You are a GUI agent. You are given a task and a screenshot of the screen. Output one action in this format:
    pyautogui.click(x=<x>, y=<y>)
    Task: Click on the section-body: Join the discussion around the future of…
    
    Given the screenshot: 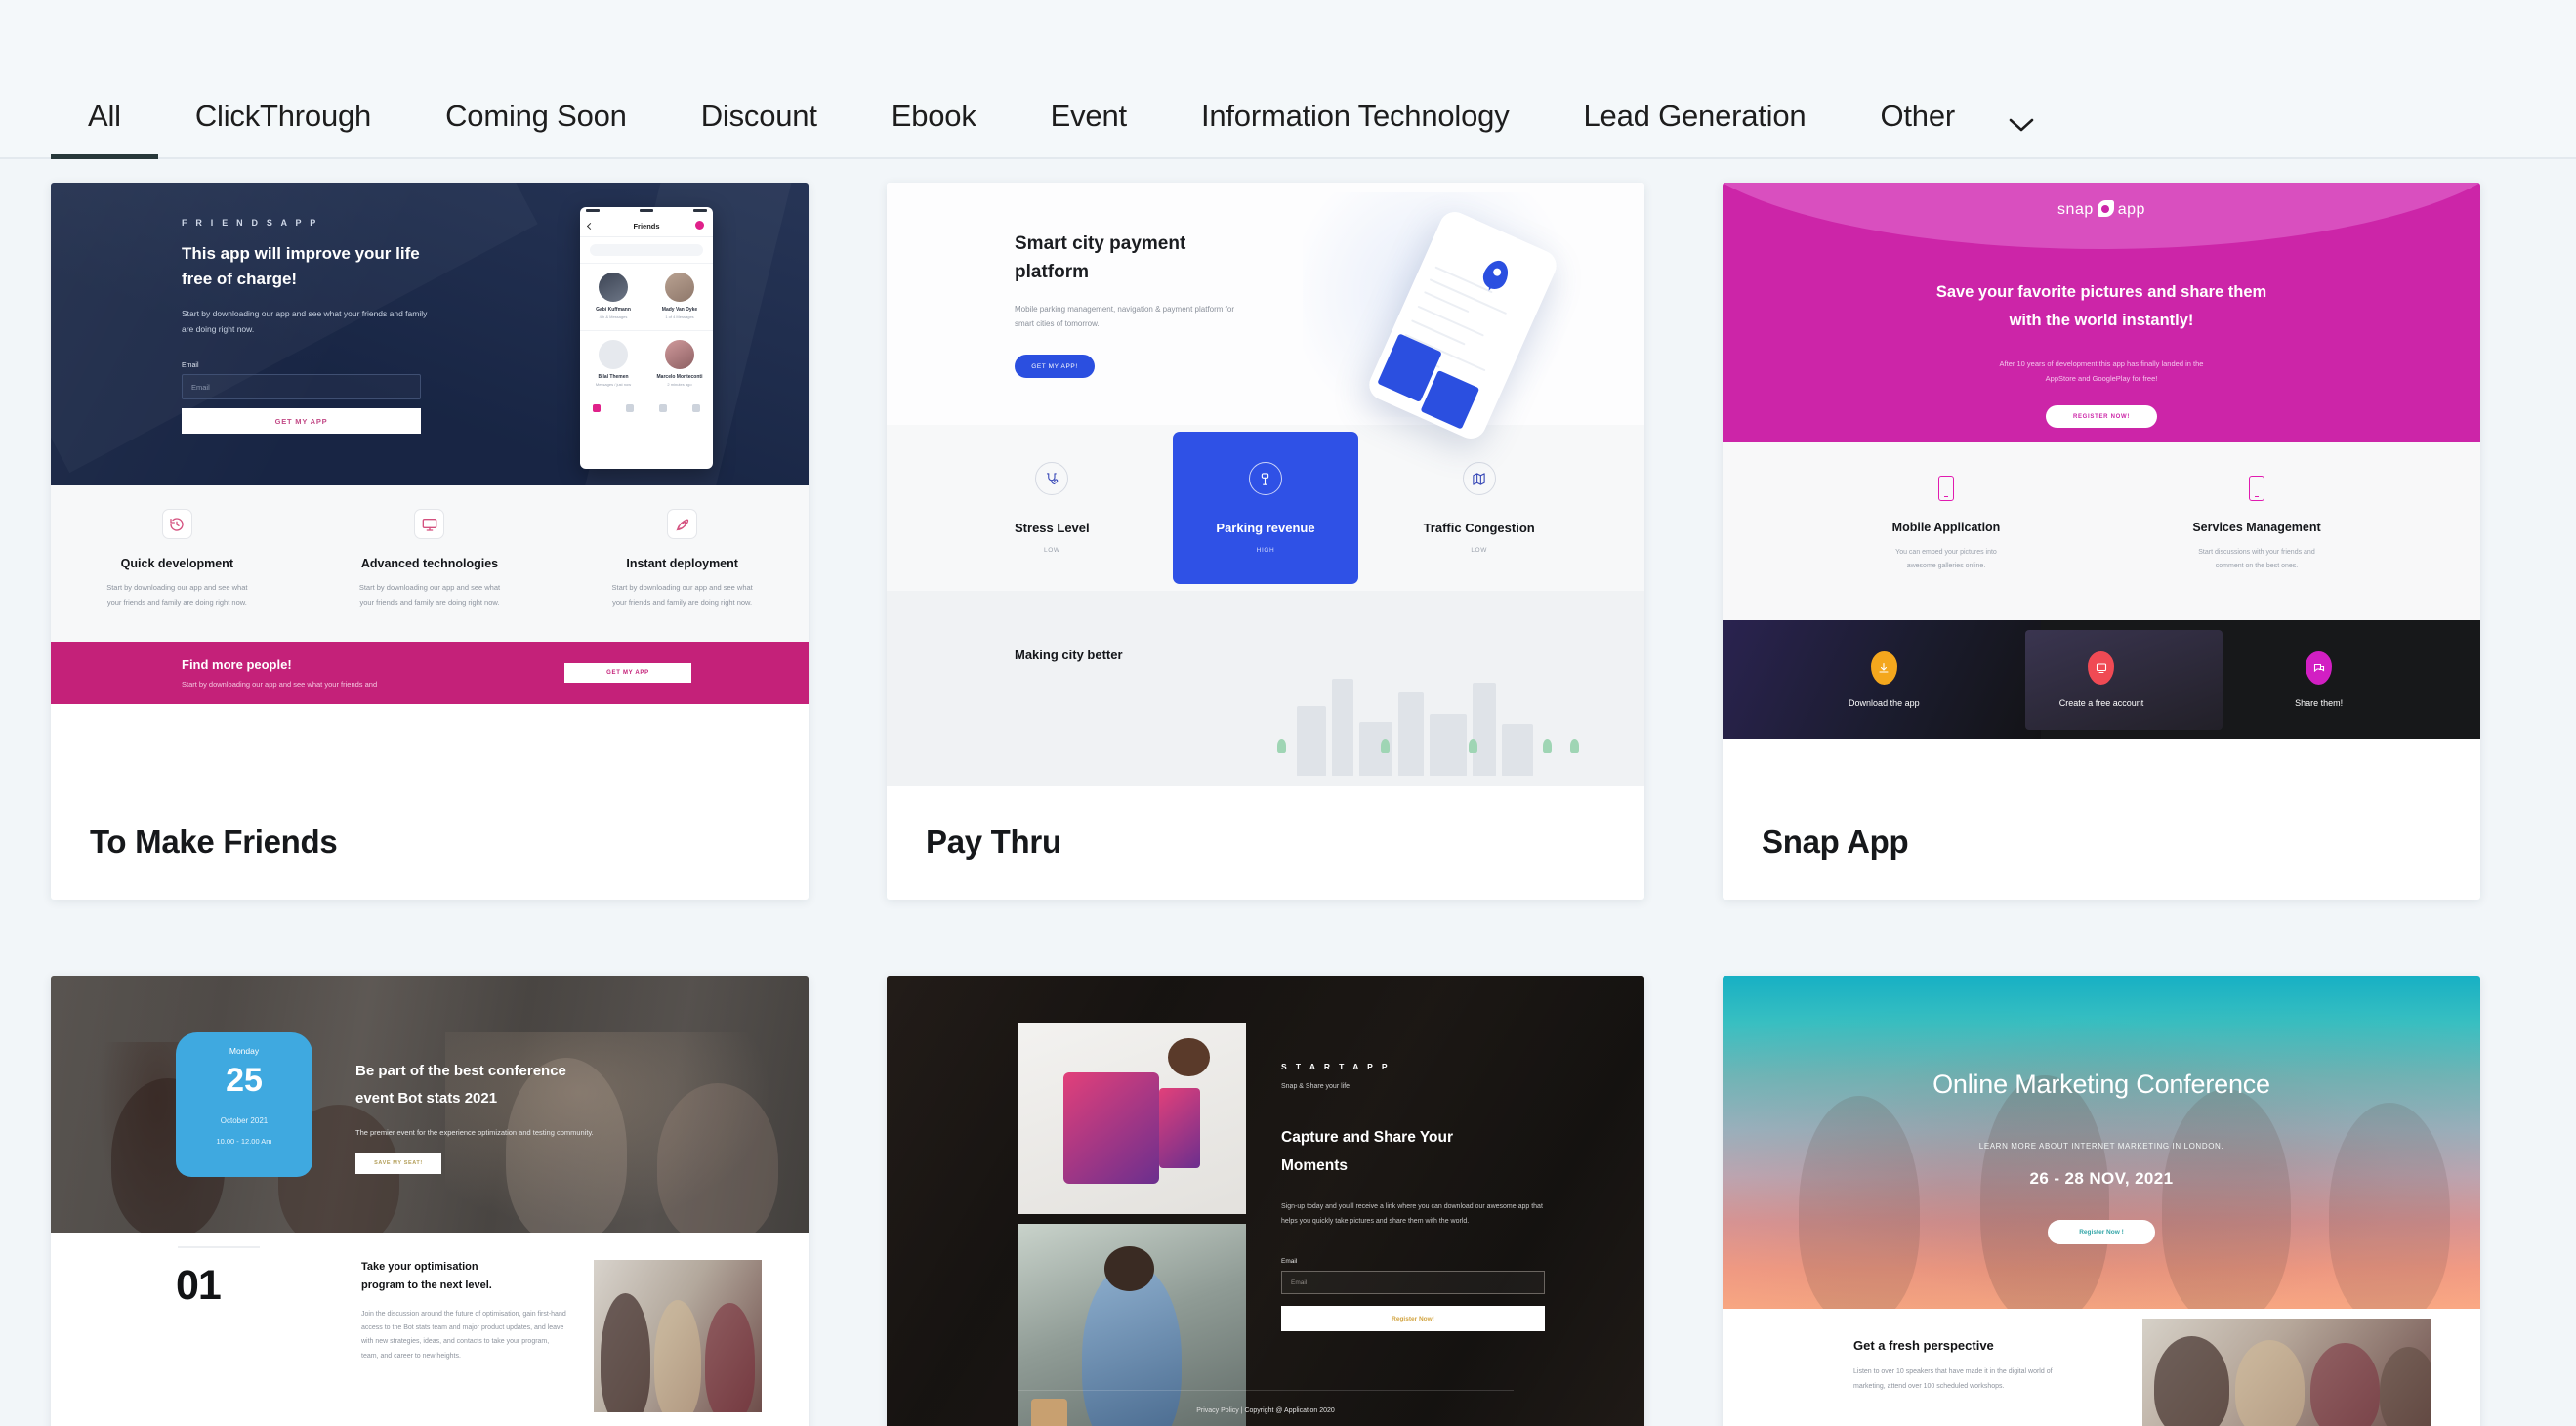 What is the action you would take?
    pyautogui.click(x=463, y=1335)
    